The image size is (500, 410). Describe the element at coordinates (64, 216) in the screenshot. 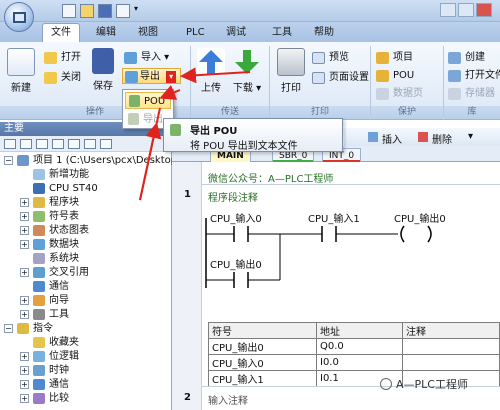

I see `tree-item-label: 符号表` at that location.